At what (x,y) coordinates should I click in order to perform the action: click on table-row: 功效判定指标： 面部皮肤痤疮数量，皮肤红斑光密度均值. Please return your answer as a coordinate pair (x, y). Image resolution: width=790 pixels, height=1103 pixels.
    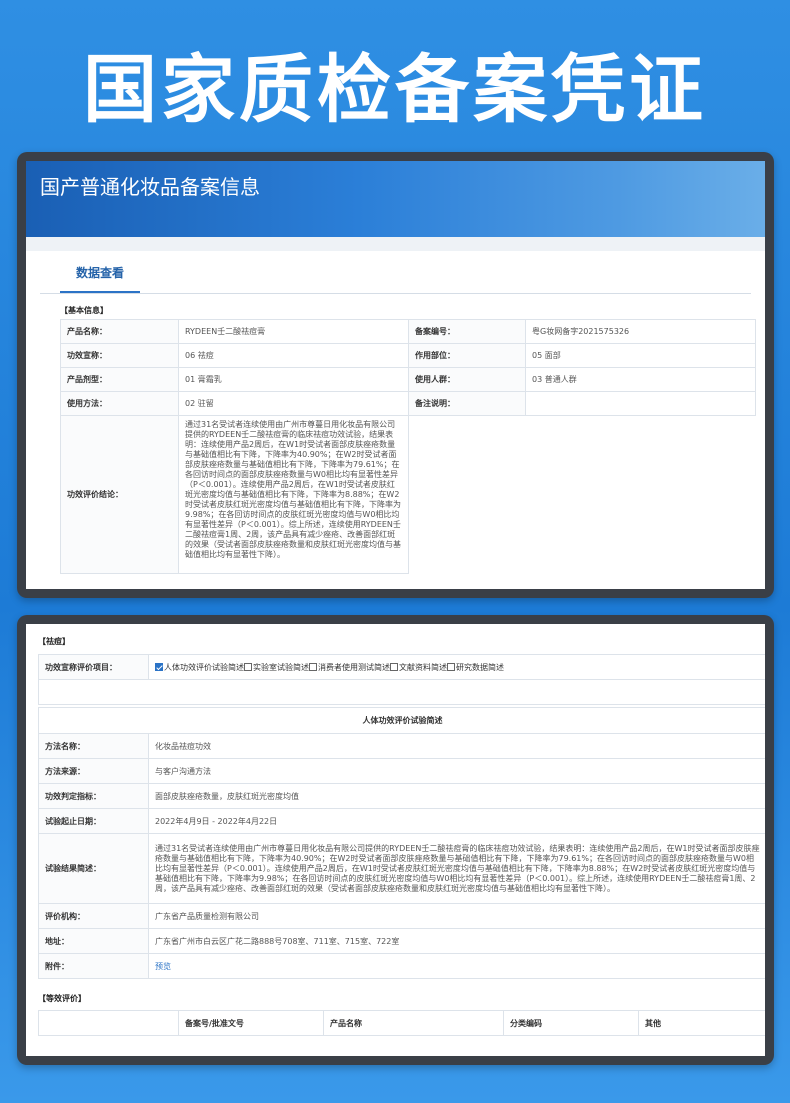
    Looking at the image, I should click on (401, 796).